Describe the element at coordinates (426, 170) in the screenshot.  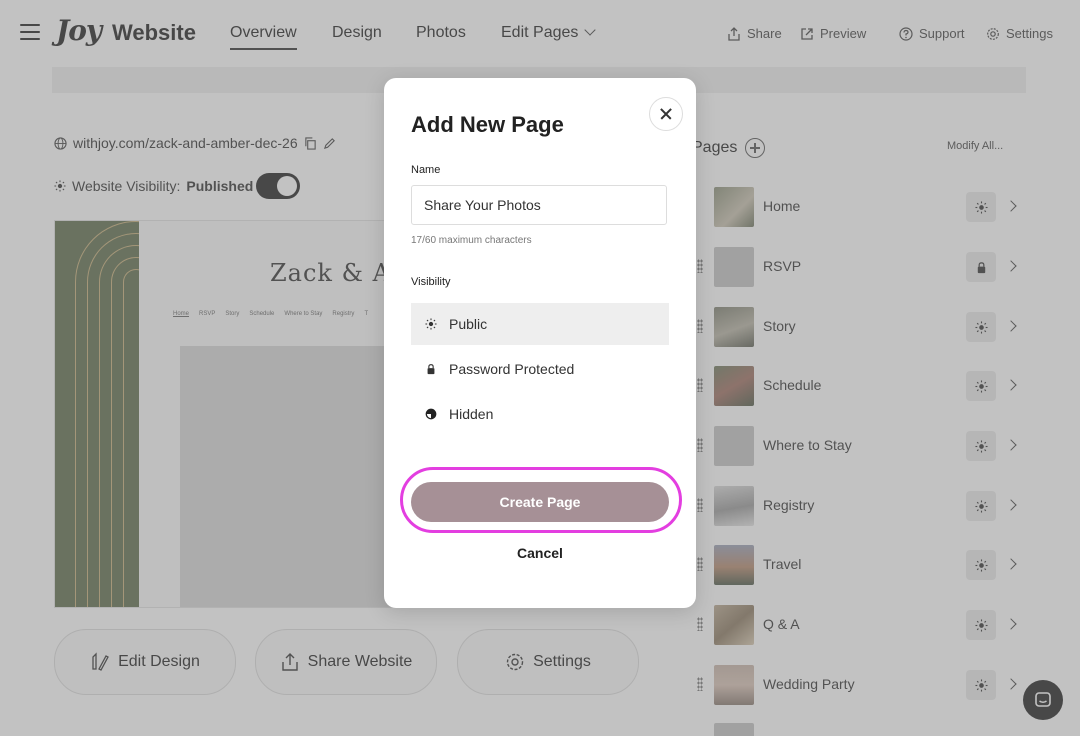
I see `name-field-label: Name` at that location.